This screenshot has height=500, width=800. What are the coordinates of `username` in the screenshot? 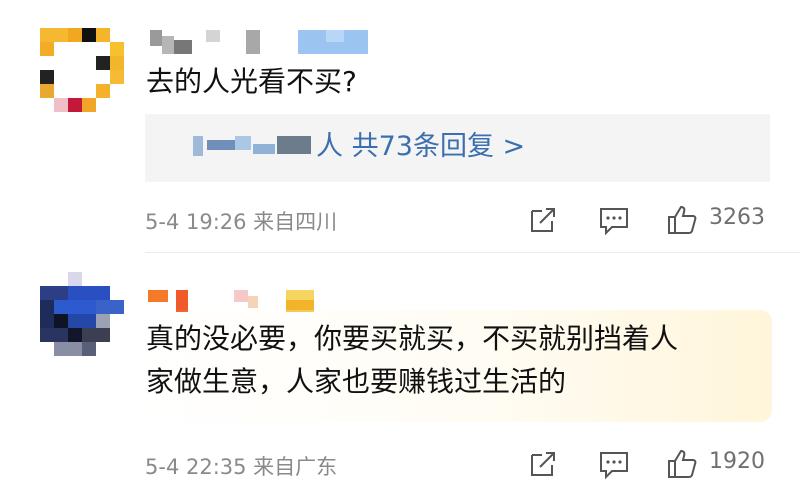 It's located at (260, 42).